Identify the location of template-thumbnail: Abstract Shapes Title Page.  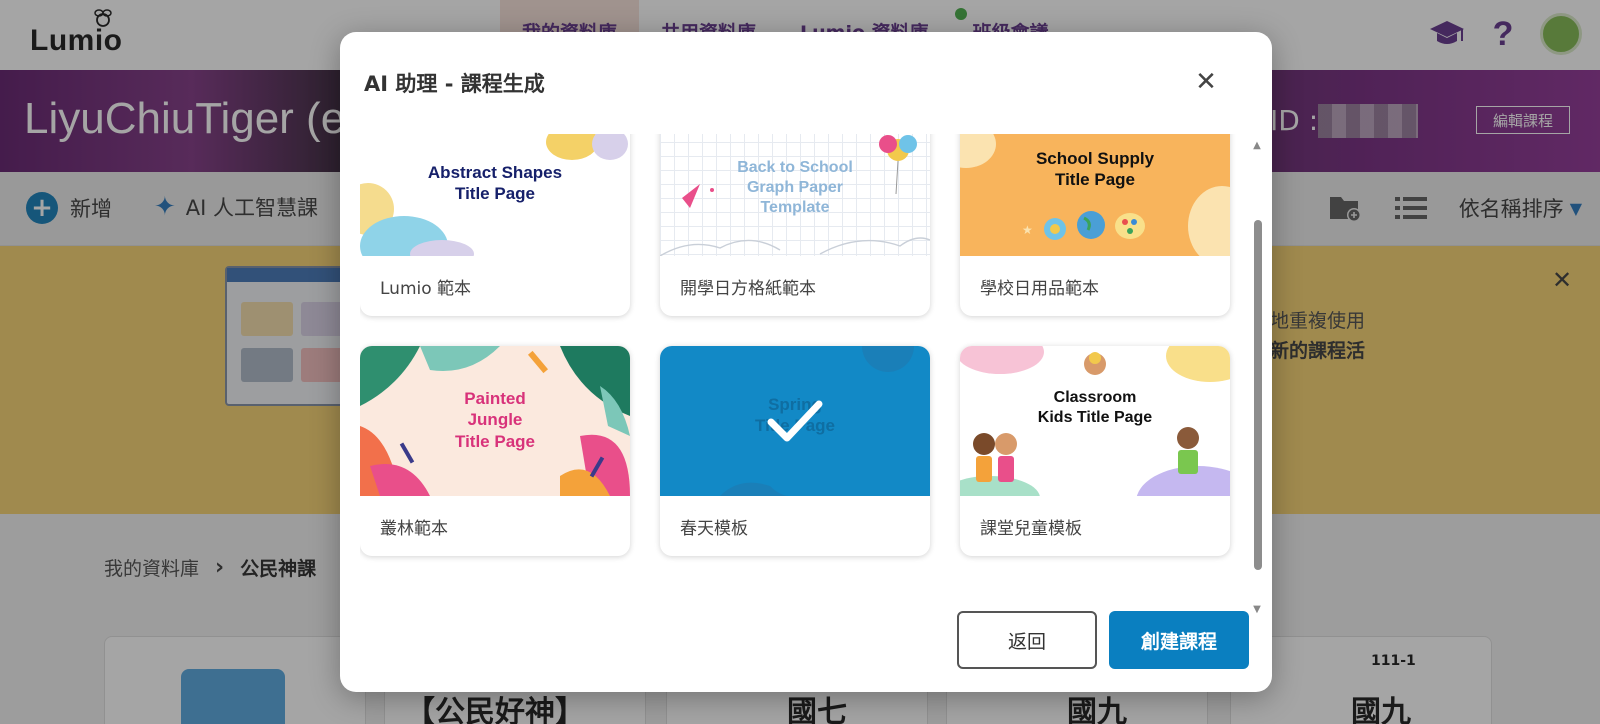
(495, 195).